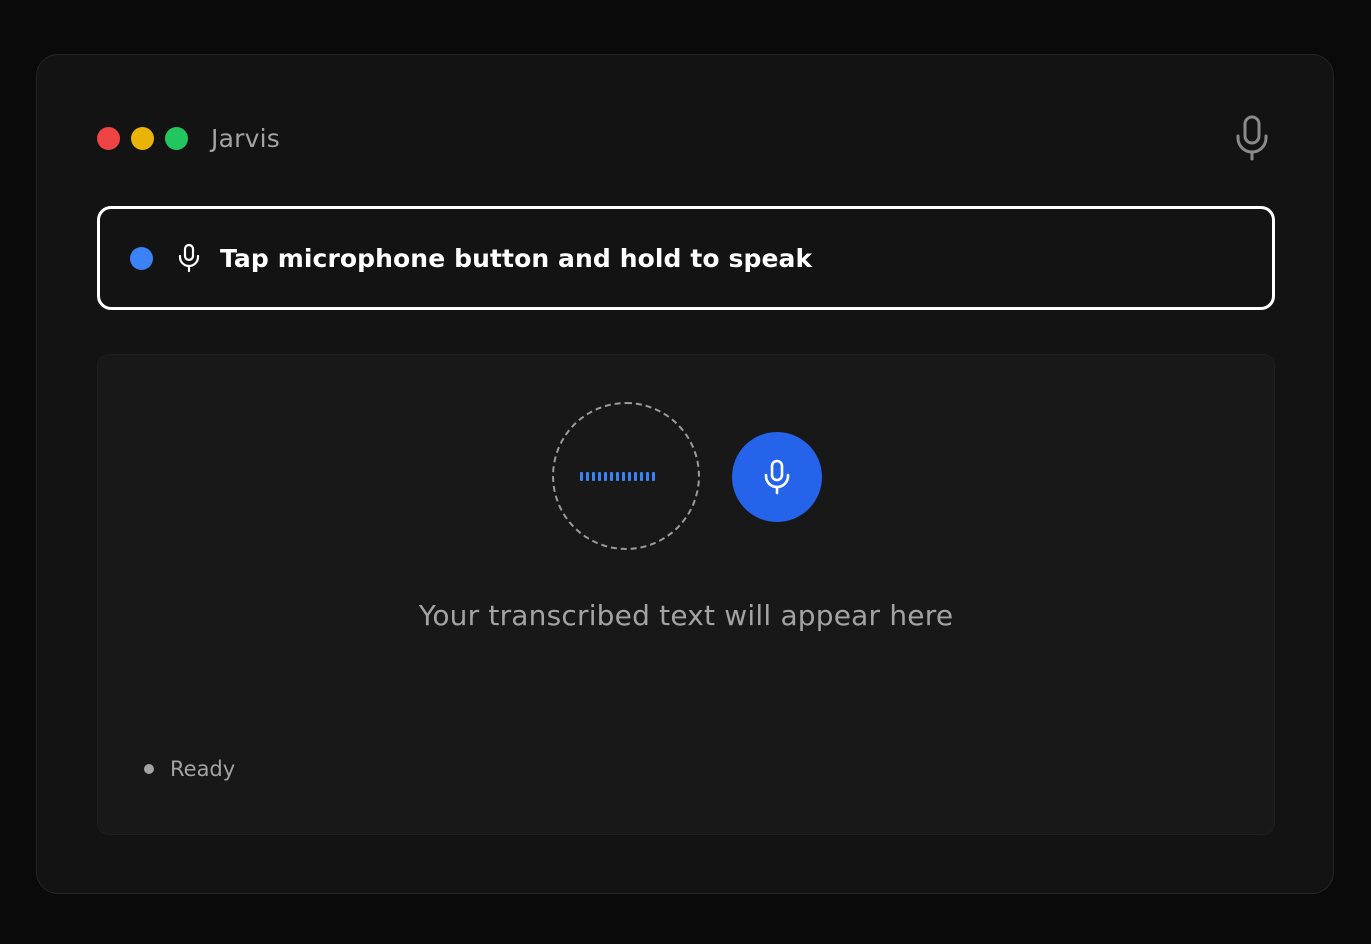 This screenshot has width=1371, height=944. Describe the element at coordinates (686, 615) in the screenshot. I see `transcript-placeholder: Your transcribed text will appear here` at that location.